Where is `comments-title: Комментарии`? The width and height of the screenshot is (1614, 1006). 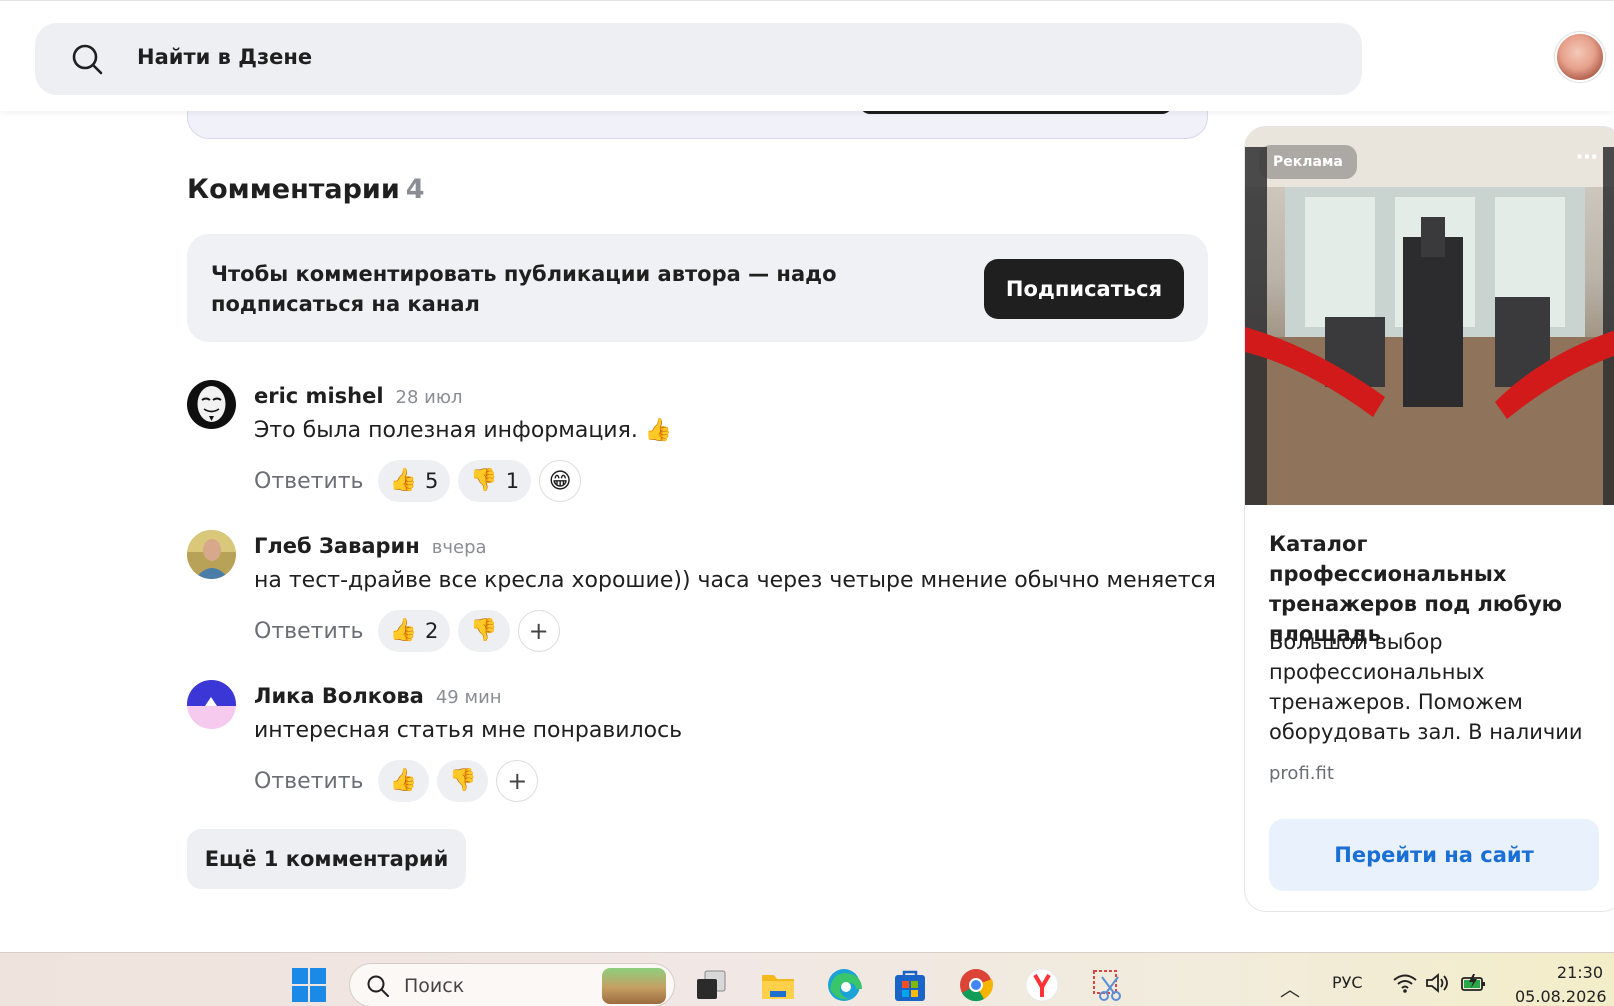 comments-title: Комментарии is located at coordinates (293, 189).